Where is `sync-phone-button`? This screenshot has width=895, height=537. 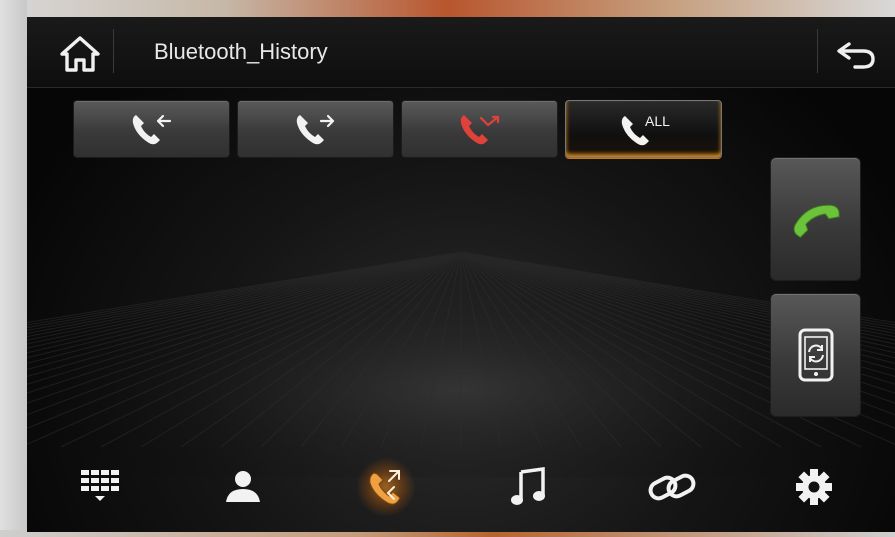
sync-phone-button is located at coordinates (815, 355).